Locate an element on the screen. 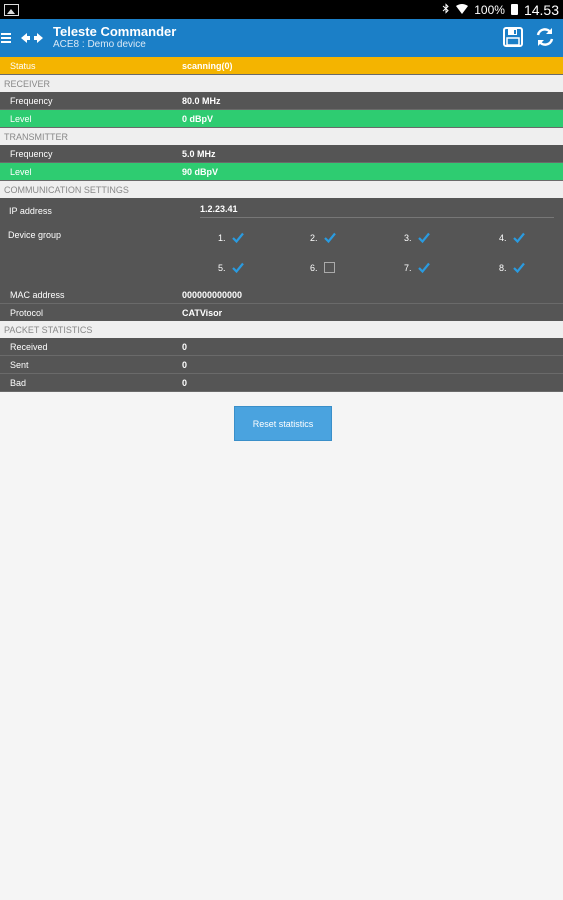 The image size is (563, 900). device-group-item: 5. is located at coordinates (231, 268).